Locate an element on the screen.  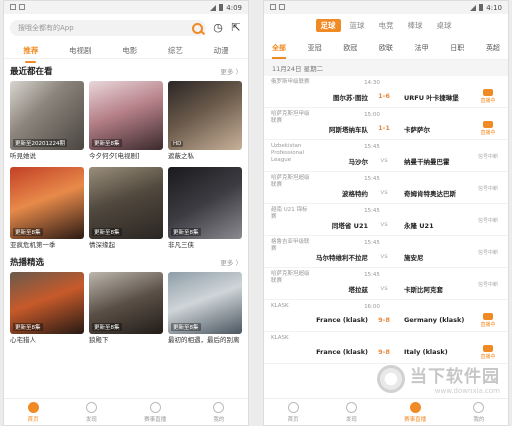
video-card: 更新至8集 非凡三侠 is located at coordinates (205, 208).